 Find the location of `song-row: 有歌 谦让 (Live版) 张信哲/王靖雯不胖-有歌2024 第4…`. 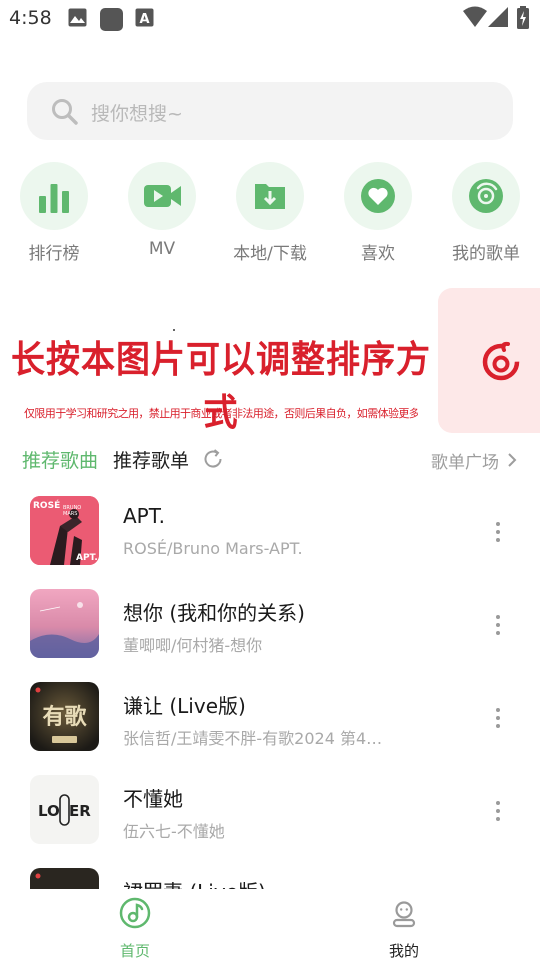

song-row: 有歌 谦让 (Live版) 张信哲/王靖雯不胖-有歌2024 第4… is located at coordinates (270, 726).